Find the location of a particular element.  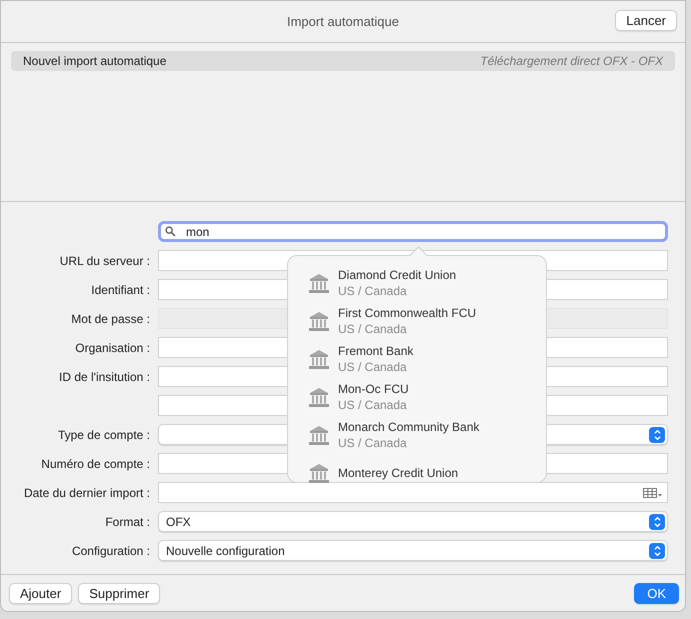

field-label: Date du dernier import : is located at coordinates (87, 493).